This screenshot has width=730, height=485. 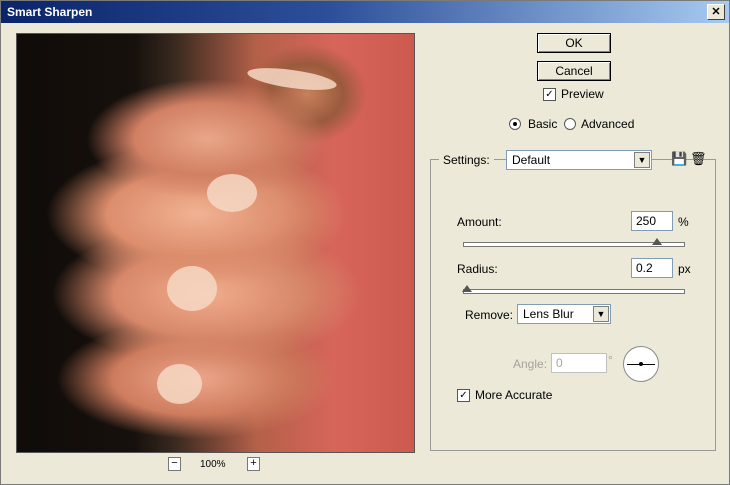 What do you see at coordinates (608, 124) in the screenshot?
I see `advanced-label: Advanced` at bounding box center [608, 124].